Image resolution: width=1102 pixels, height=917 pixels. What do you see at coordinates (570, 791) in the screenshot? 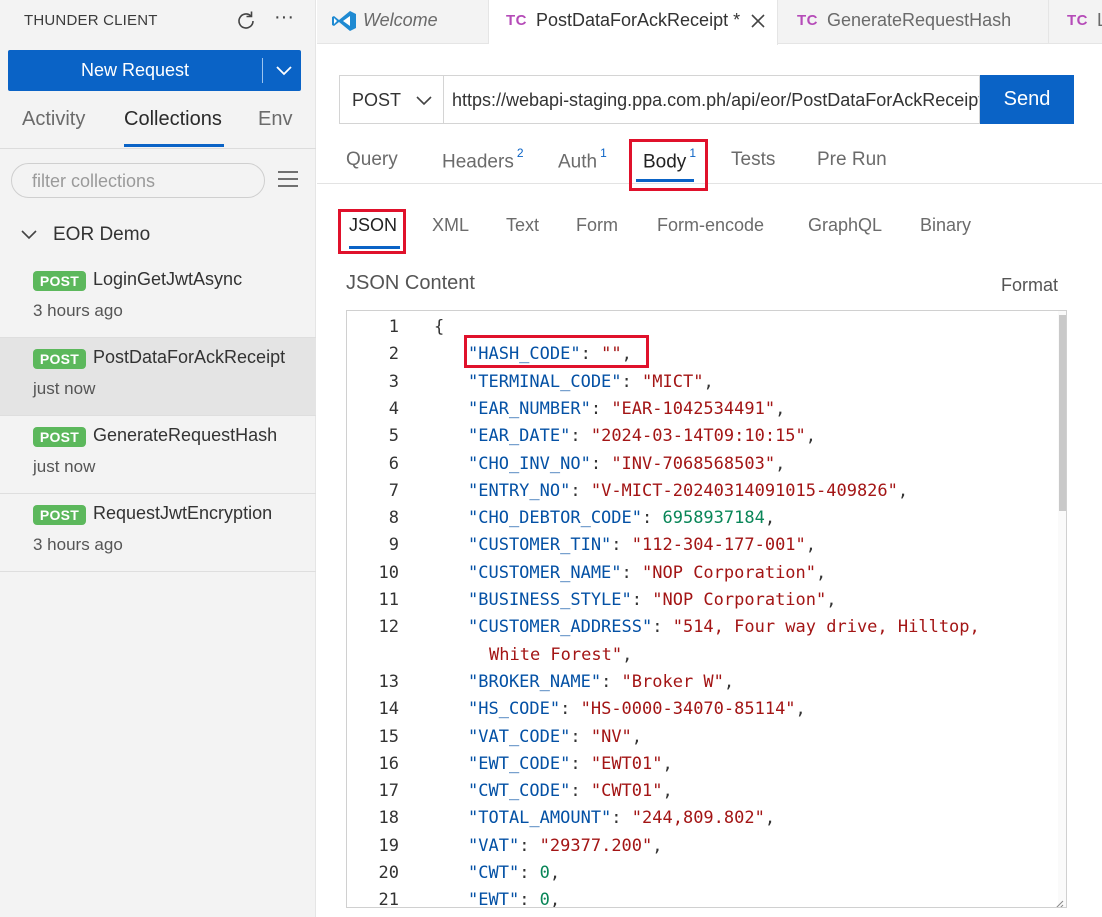
I see `code-text: "CWT_CODE": "CWT01",` at bounding box center [570, 791].